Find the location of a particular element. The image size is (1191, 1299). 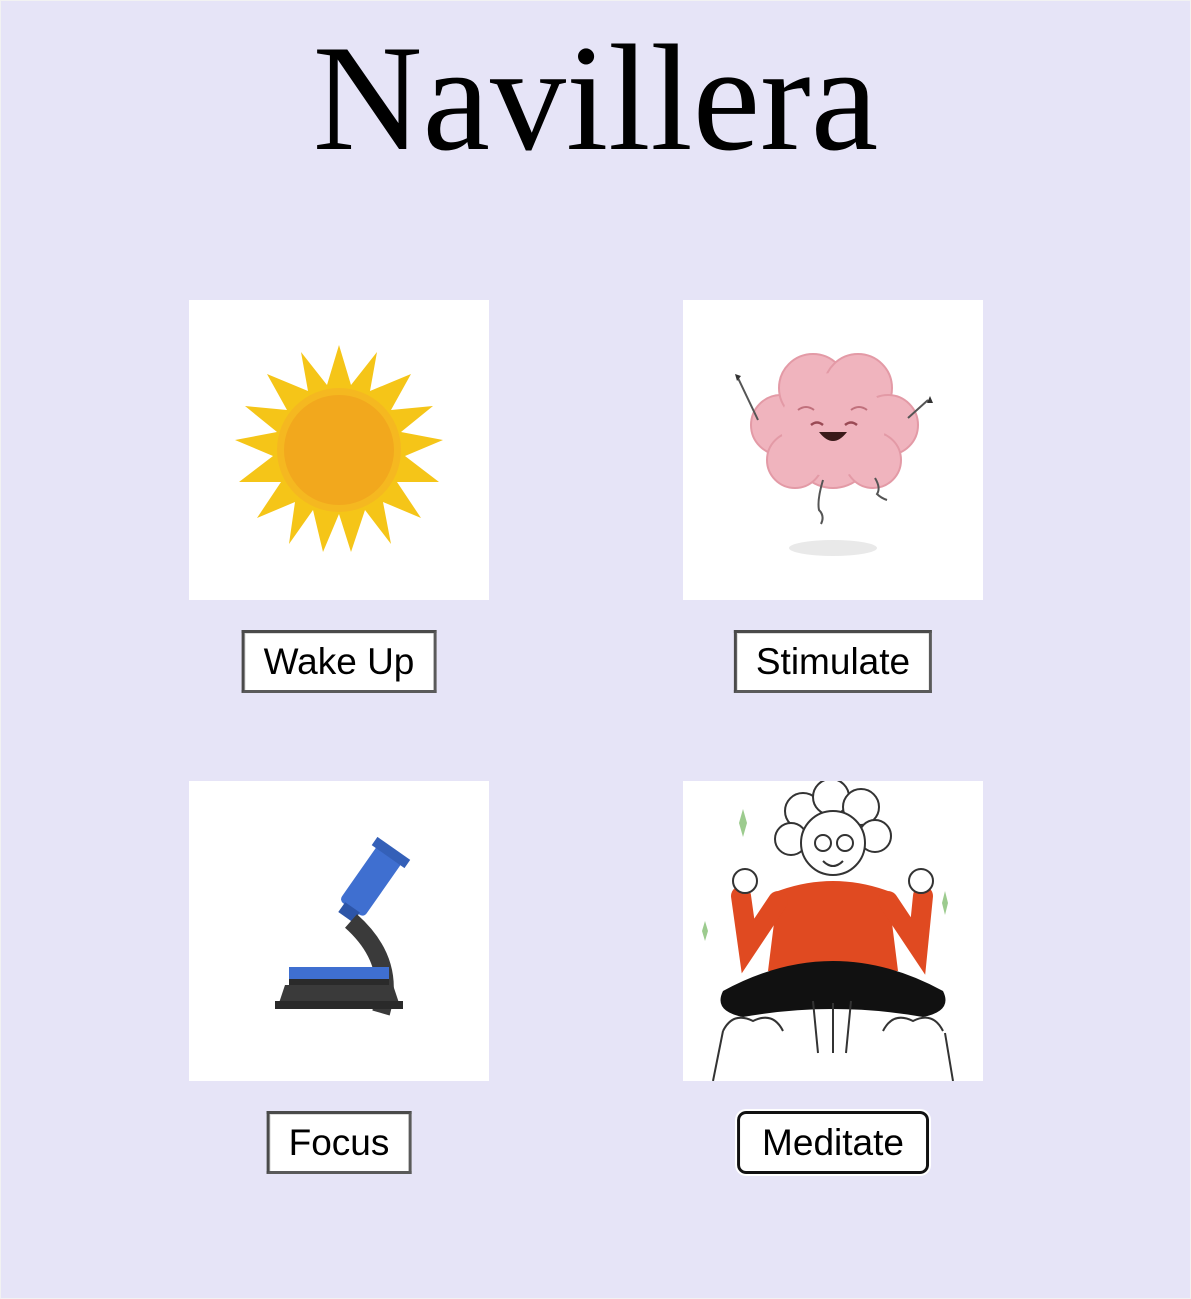

sun-icon is located at coordinates (339, 448).